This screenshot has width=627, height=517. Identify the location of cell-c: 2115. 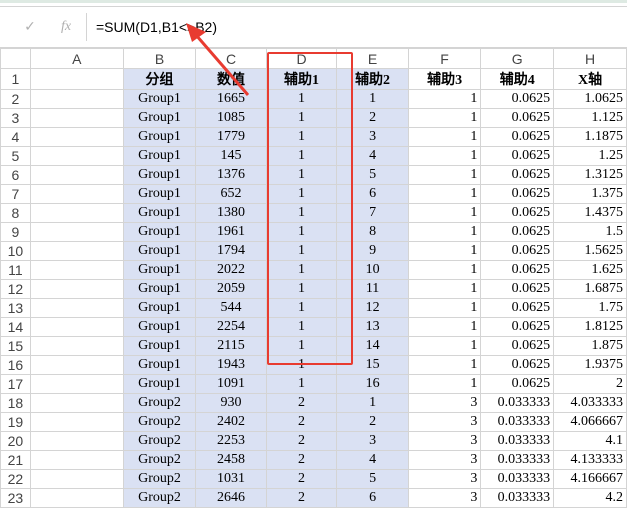
(231, 346).